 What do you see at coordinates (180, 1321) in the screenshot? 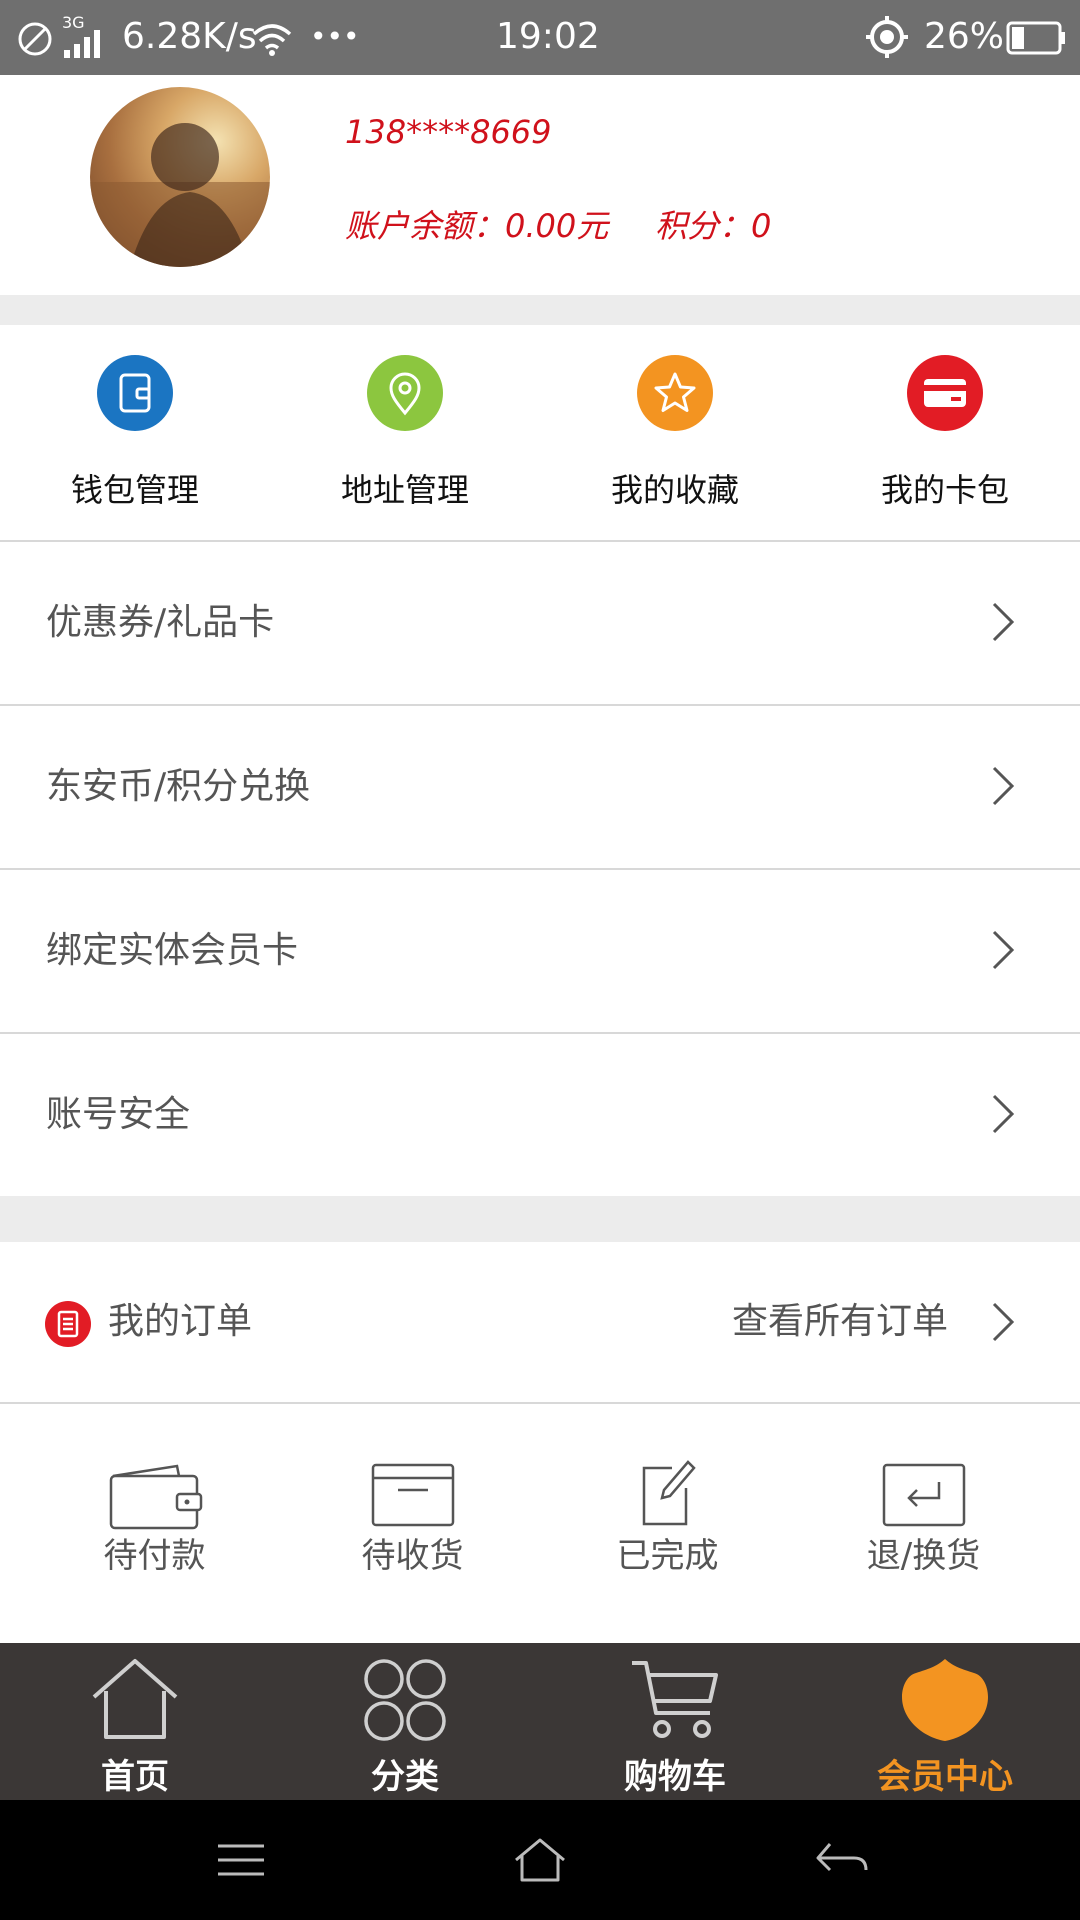
I see `my-orders-title: 我的订单` at bounding box center [180, 1321].